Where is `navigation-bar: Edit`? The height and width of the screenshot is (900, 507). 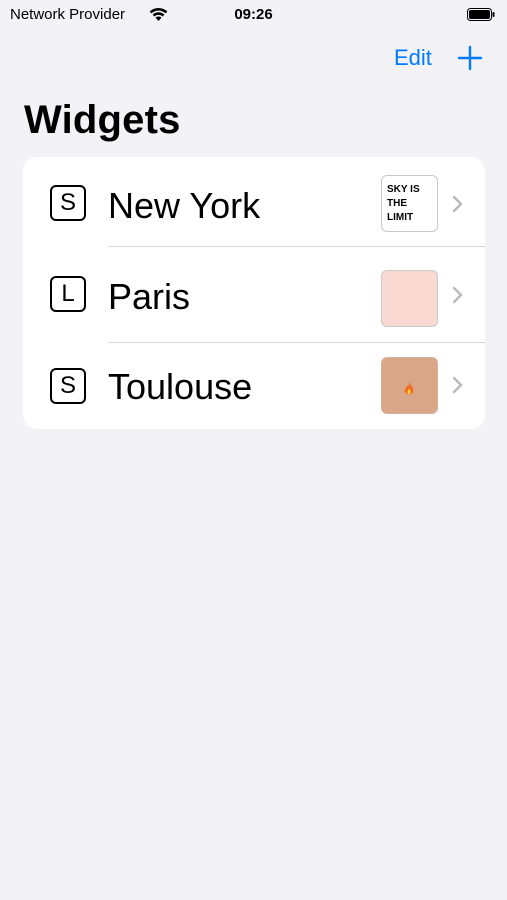 navigation-bar: Edit is located at coordinates (253, 60).